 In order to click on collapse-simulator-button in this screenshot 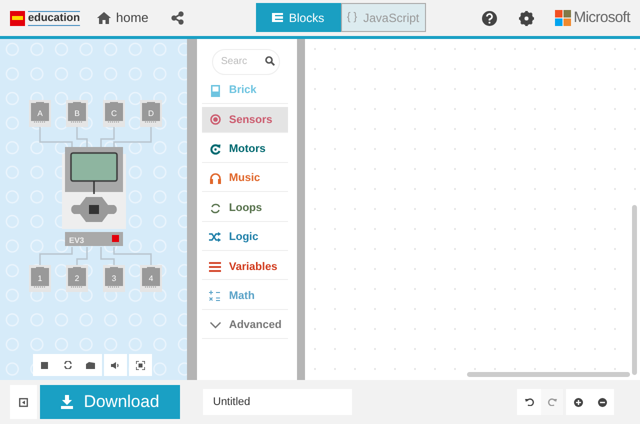, I will do `click(23, 402)`.